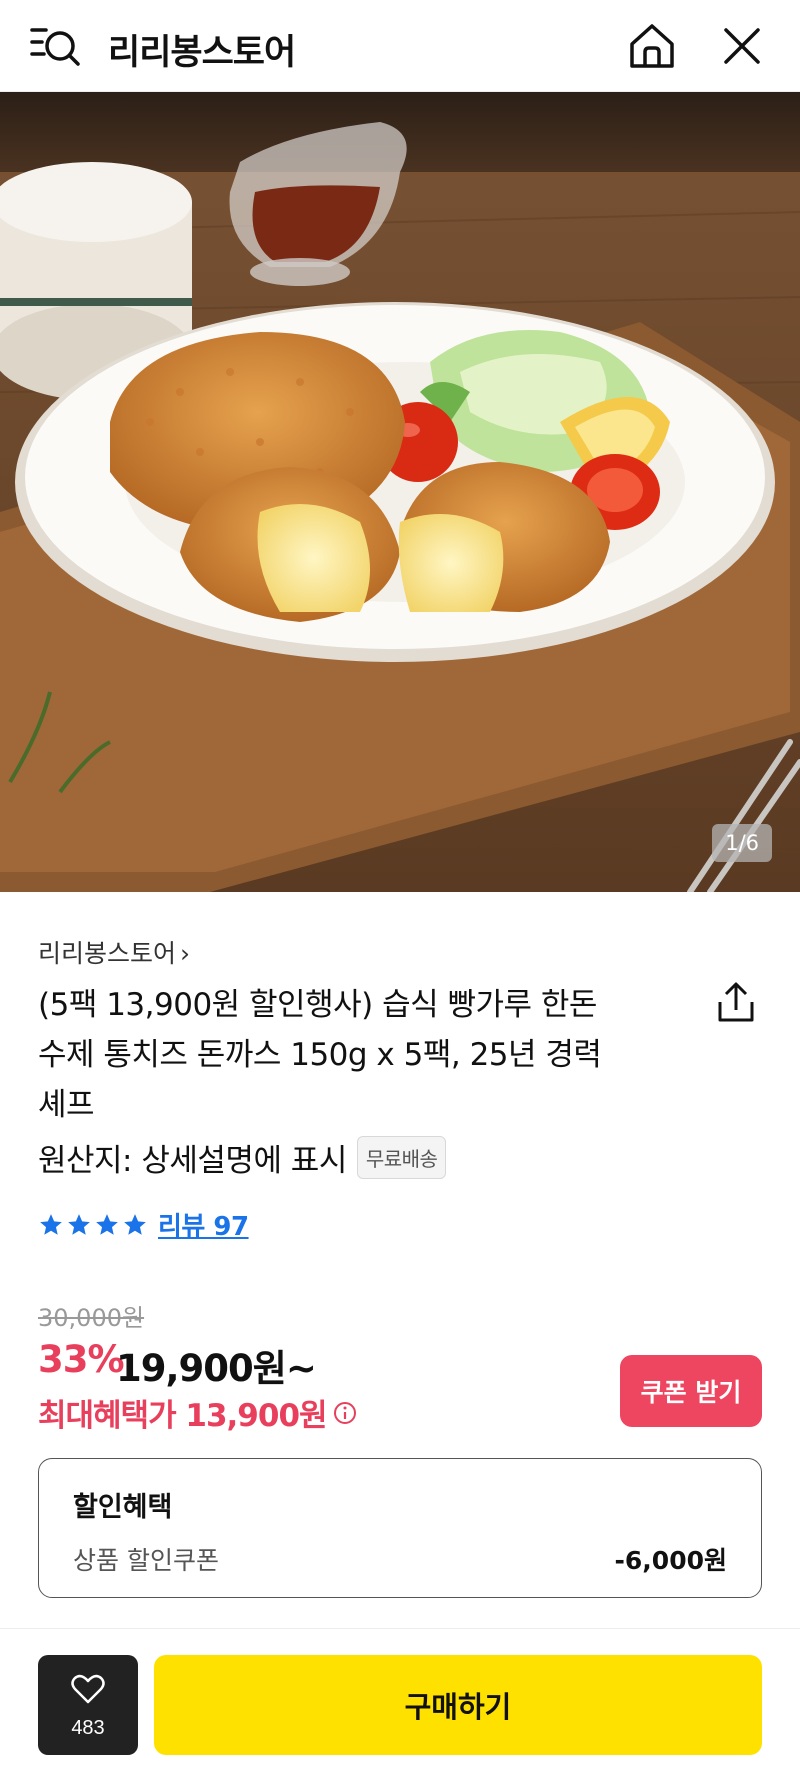  What do you see at coordinates (742, 843) in the screenshot?
I see `image-pager: 1/6` at bounding box center [742, 843].